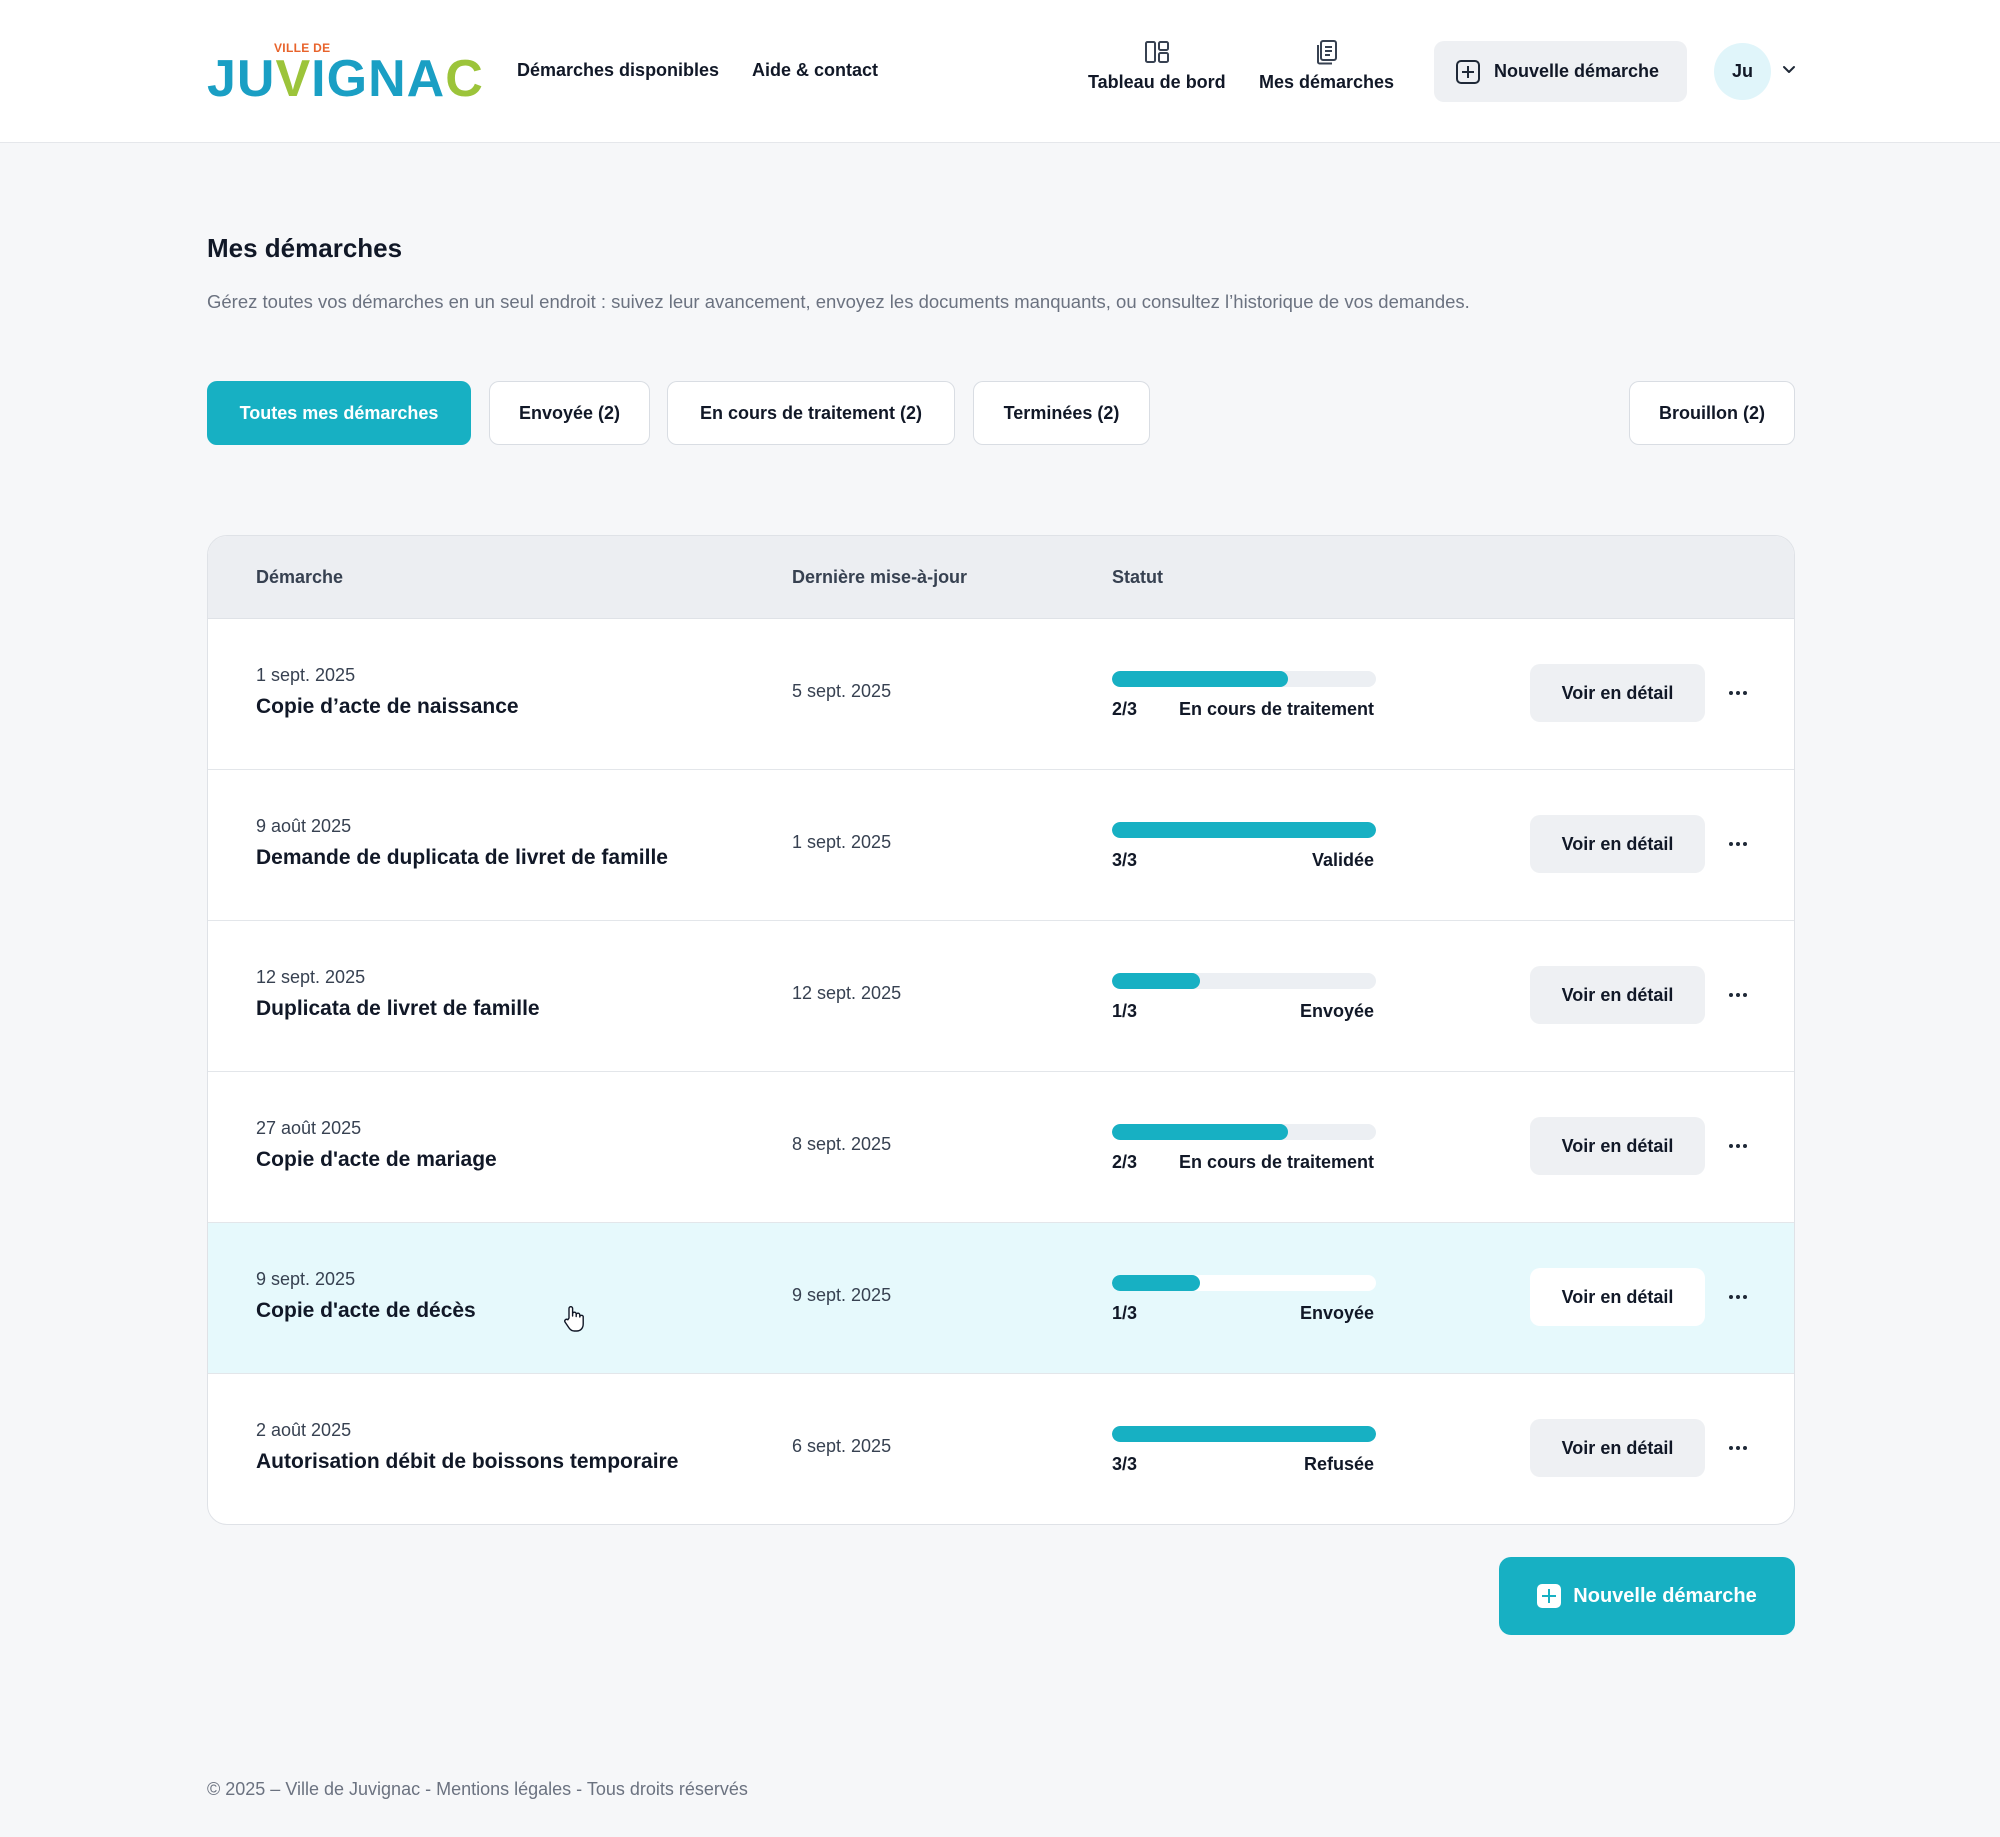 The width and height of the screenshot is (2000, 1837). Describe the element at coordinates (305, 248) in the screenshot. I see `page-title: Mes démarches` at that location.